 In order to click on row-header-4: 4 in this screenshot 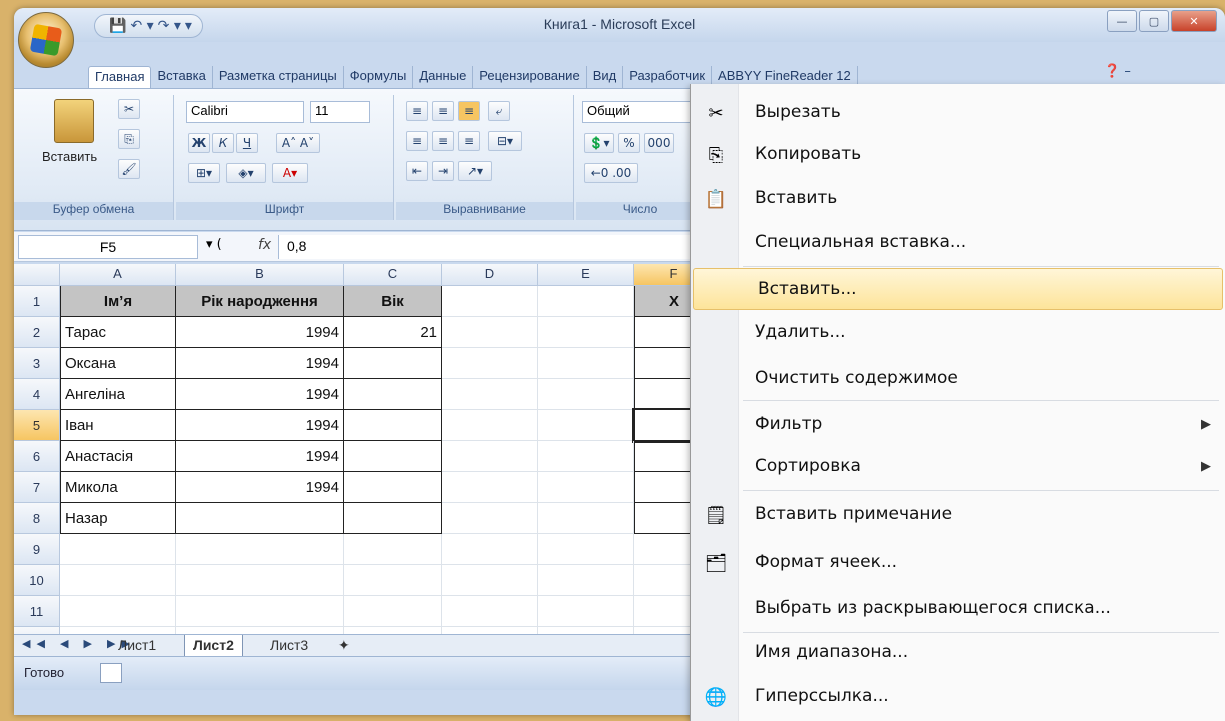, I will do `click(37, 394)`.